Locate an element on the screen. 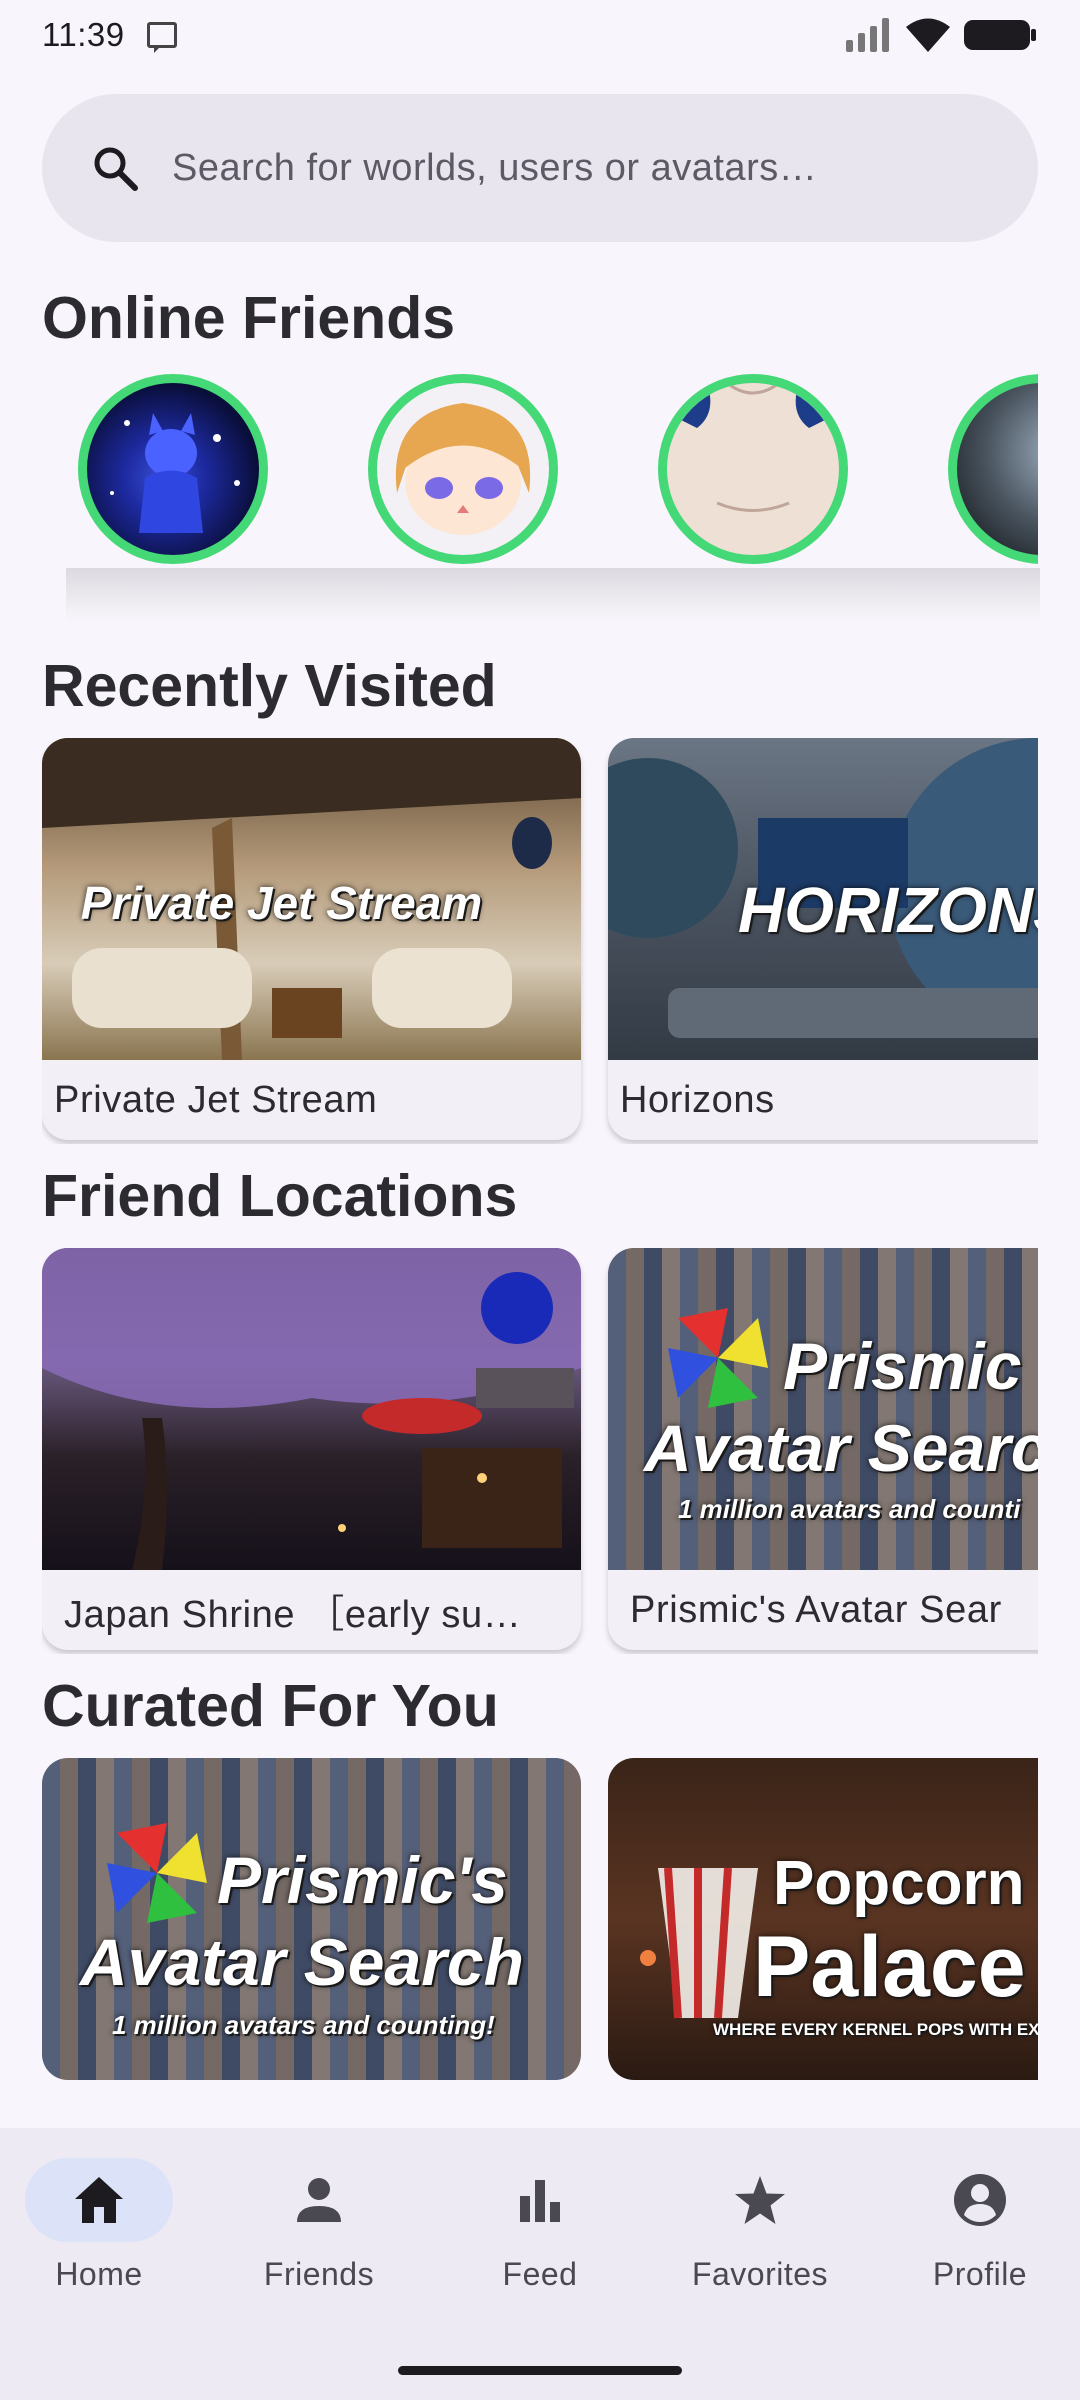 The width and height of the screenshot is (1080, 2400). thumbnail-title: Prismic's is located at coordinates (362, 1880).